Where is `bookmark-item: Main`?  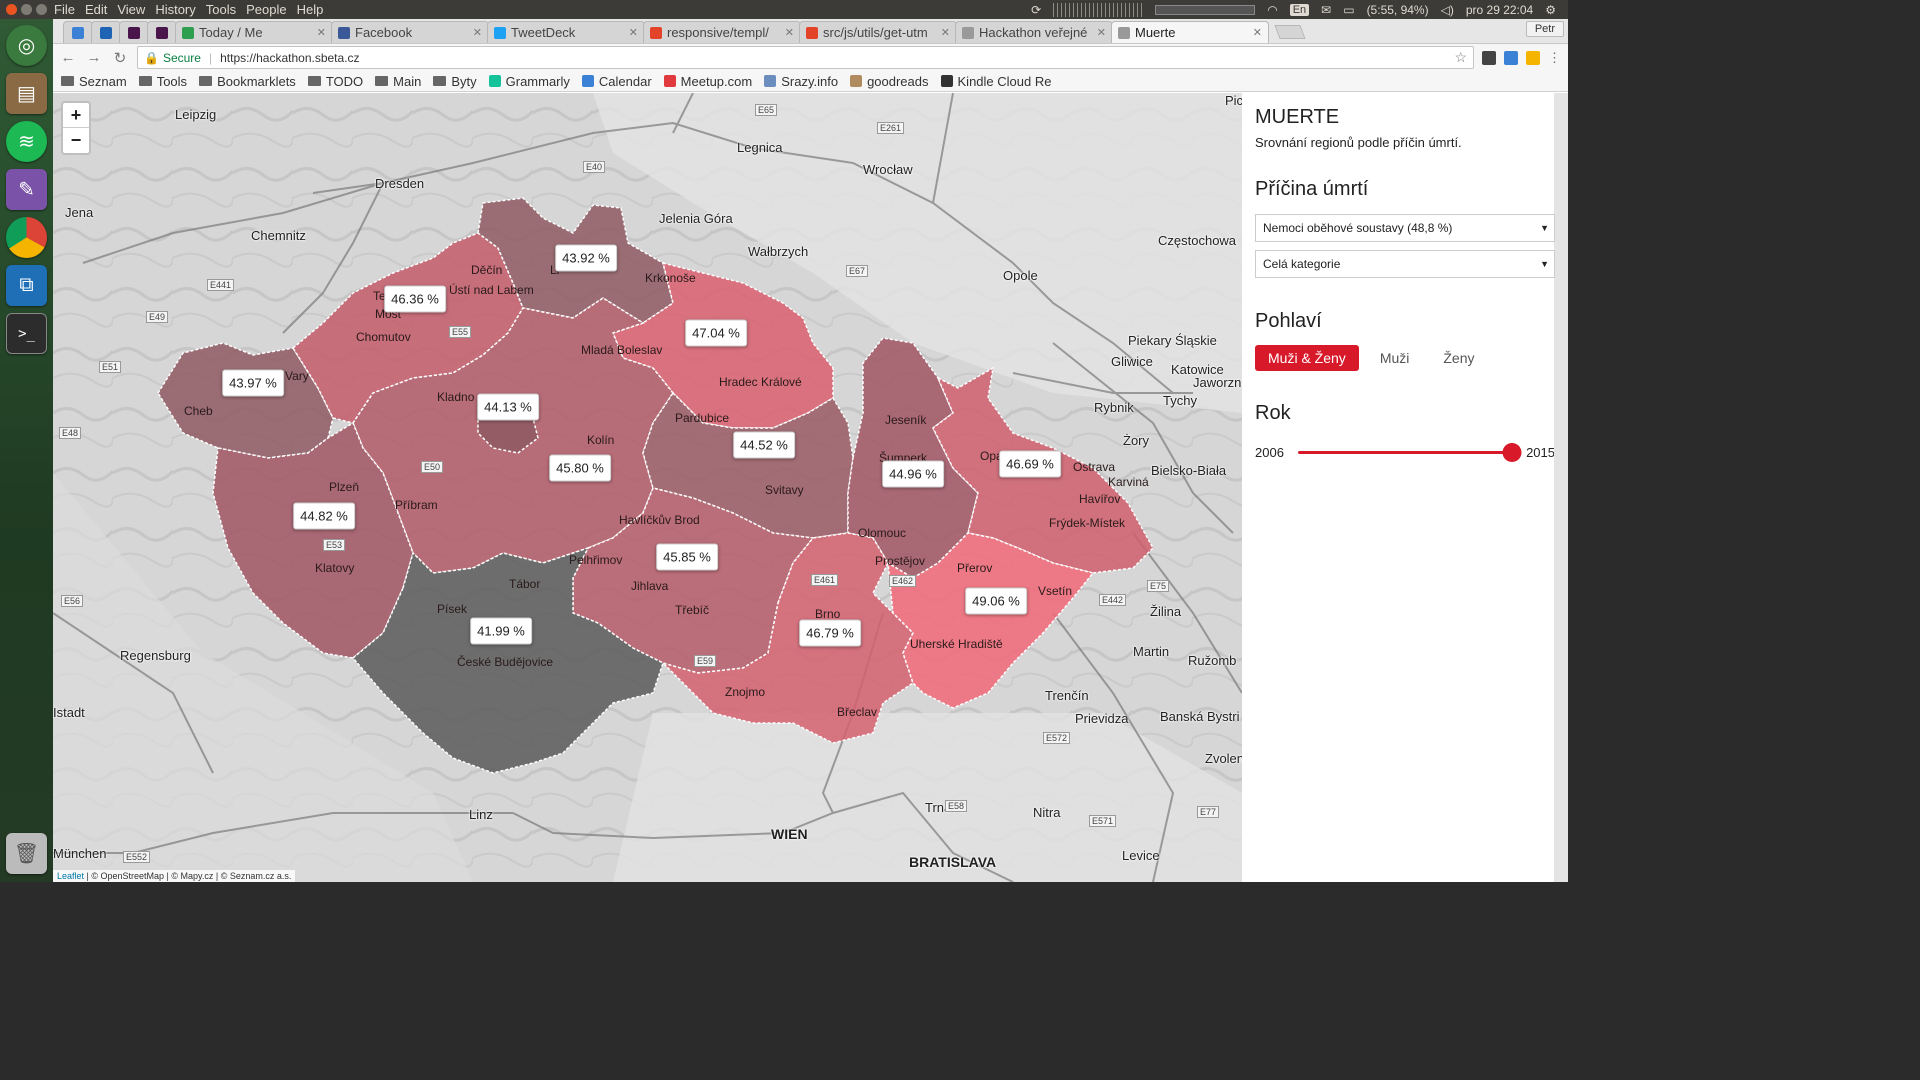
bookmark-item: Main is located at coordinates (398, 81).